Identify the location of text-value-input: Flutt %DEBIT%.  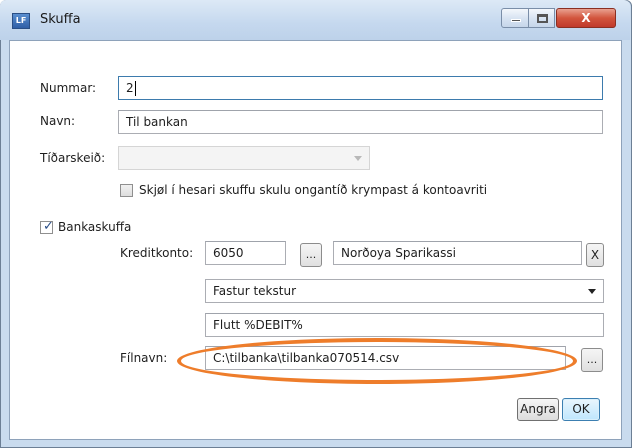
(404, 325).